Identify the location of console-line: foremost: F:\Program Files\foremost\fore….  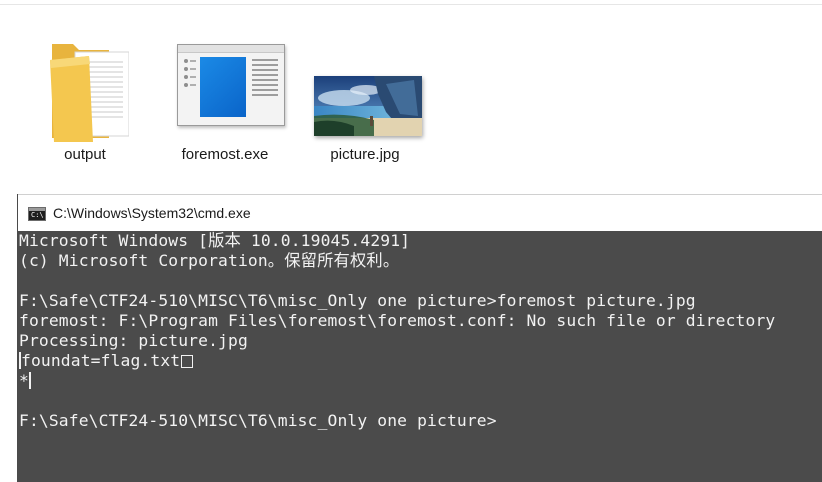
(397, 320).